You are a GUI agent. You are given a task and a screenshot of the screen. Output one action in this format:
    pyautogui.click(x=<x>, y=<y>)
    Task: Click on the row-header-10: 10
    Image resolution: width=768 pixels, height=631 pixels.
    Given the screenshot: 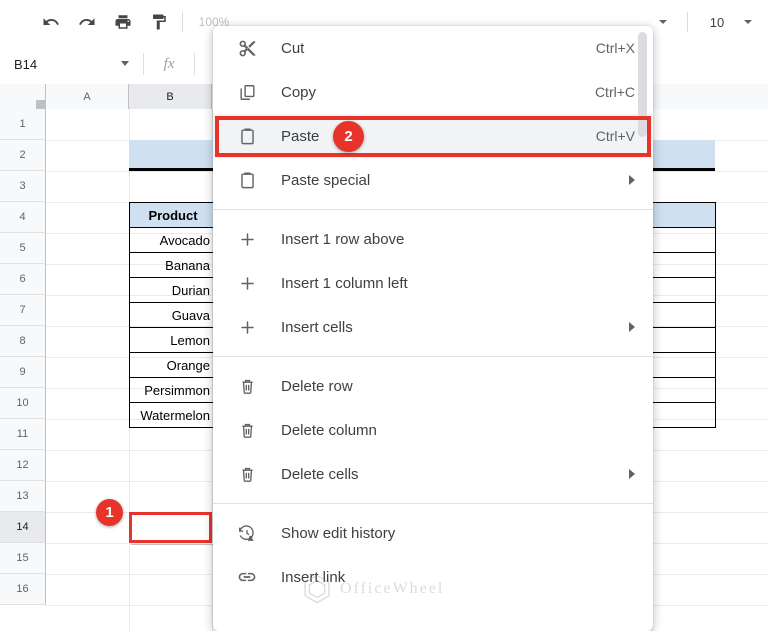 What is the action you would take?
    pyautogui.click(x=23, y=403)
    